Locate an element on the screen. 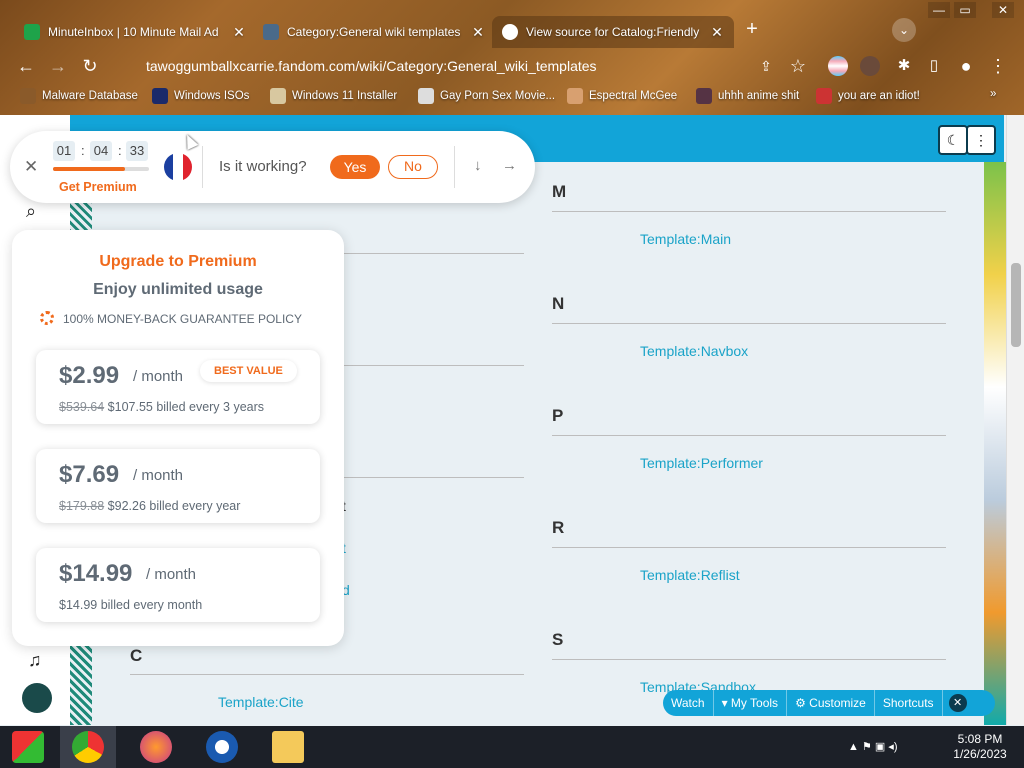 This screenshot has width=1024, height=768. gear-icon: ⚙ is located at coordinates (802, 703).